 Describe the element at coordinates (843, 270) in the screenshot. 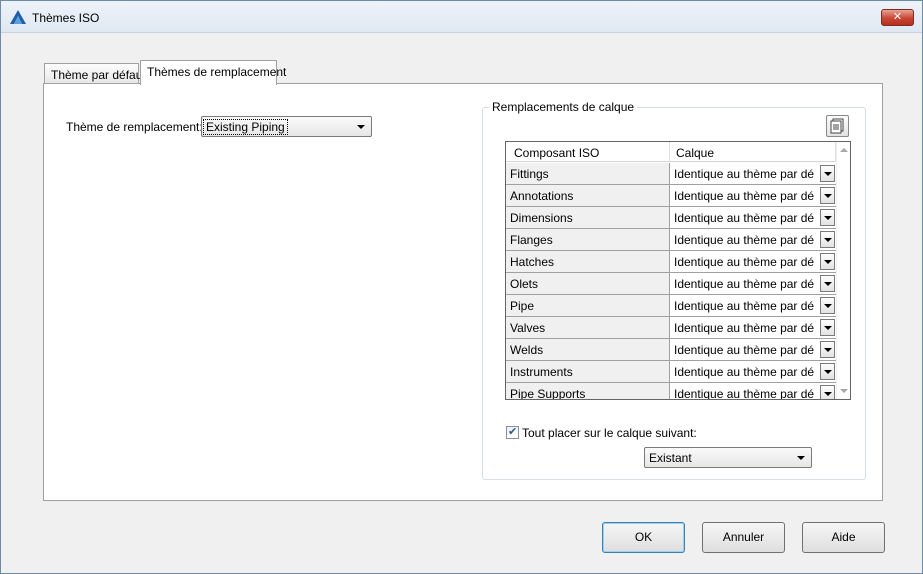

I see `table-vertical-scrollbar` at that location.